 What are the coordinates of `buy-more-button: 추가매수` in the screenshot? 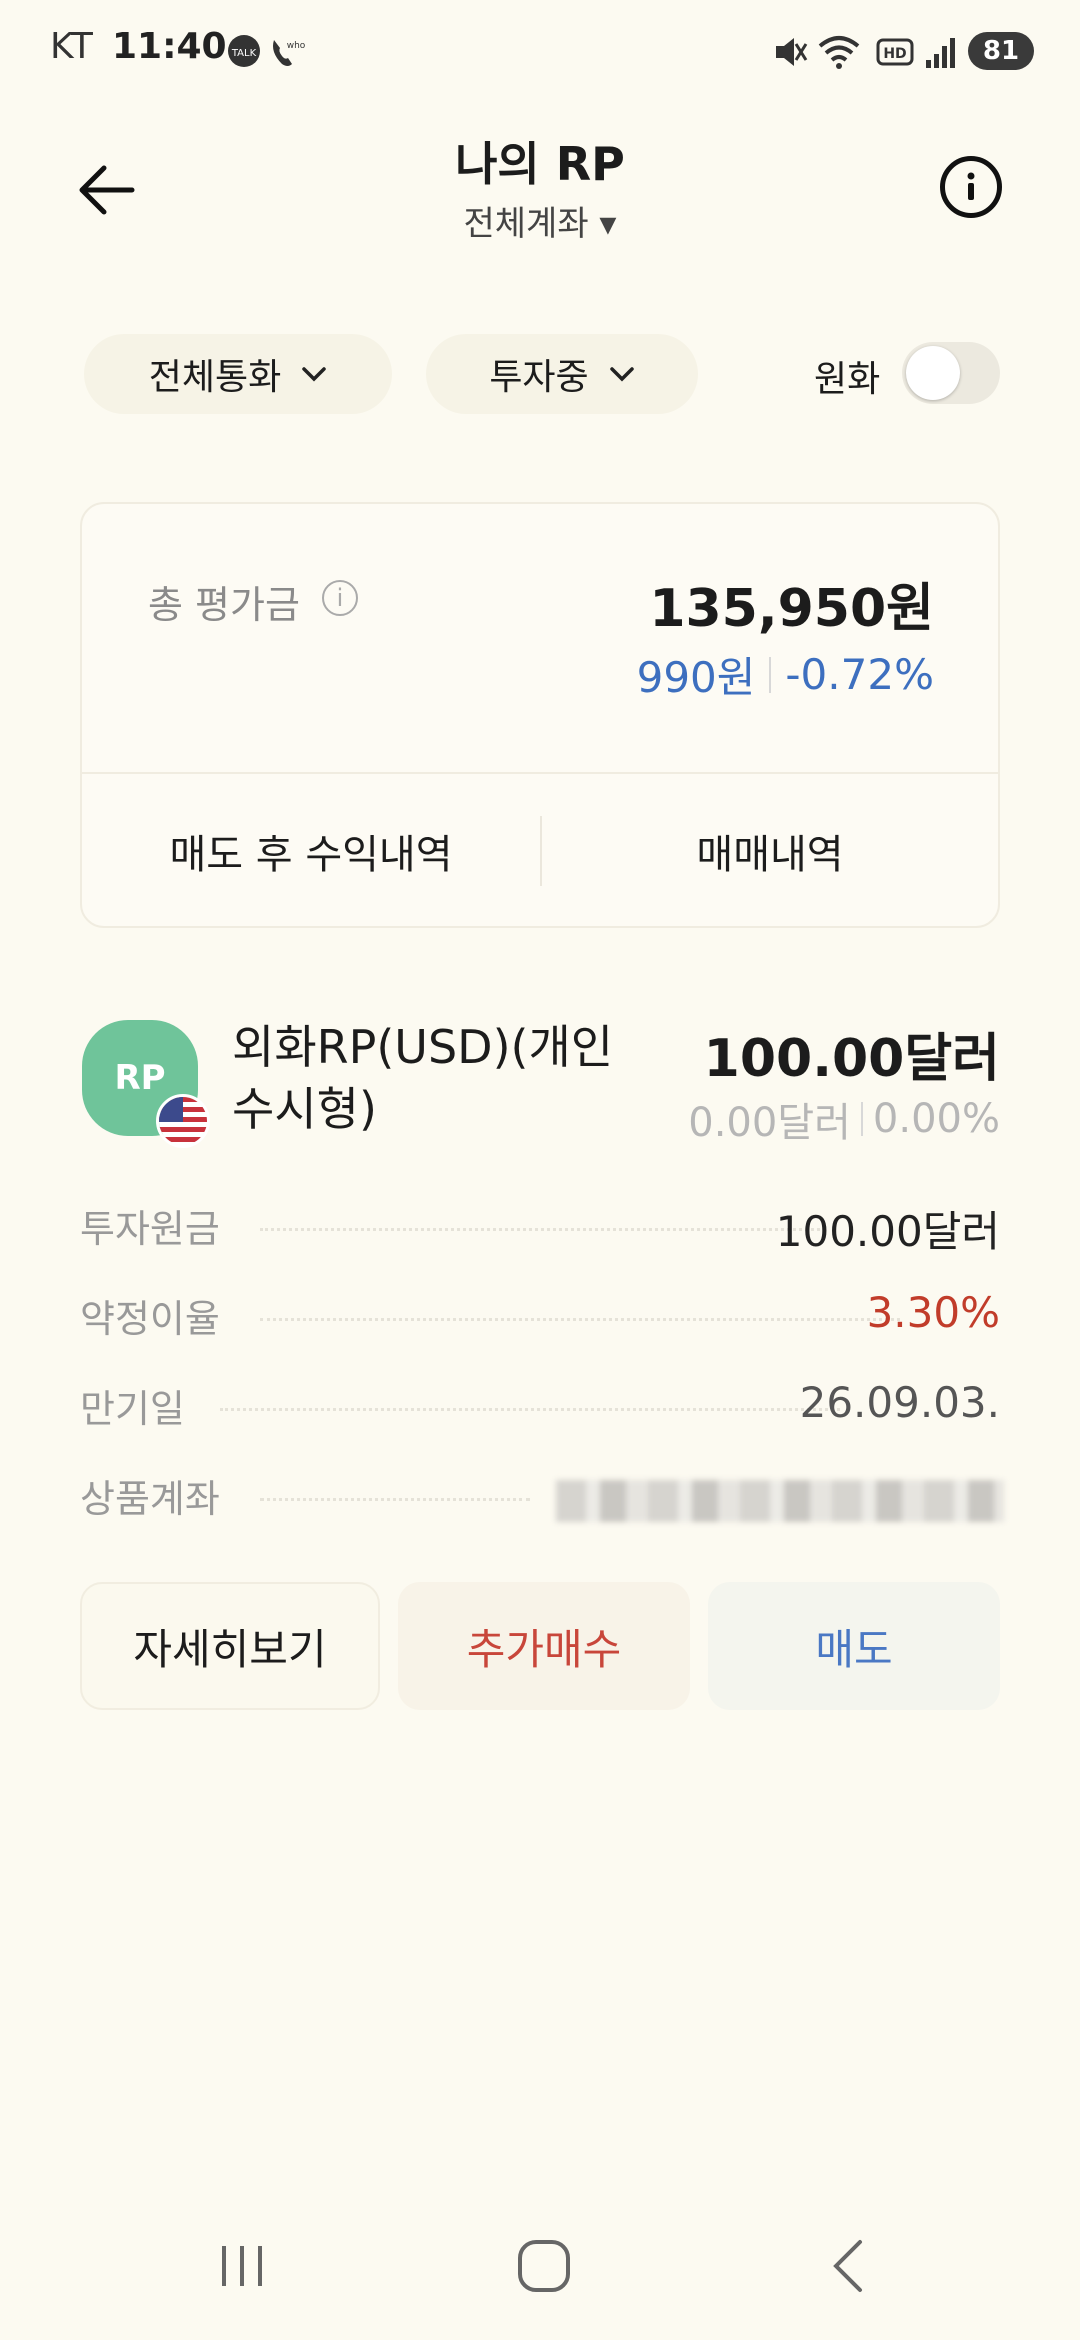 It's located at (544, 1646).